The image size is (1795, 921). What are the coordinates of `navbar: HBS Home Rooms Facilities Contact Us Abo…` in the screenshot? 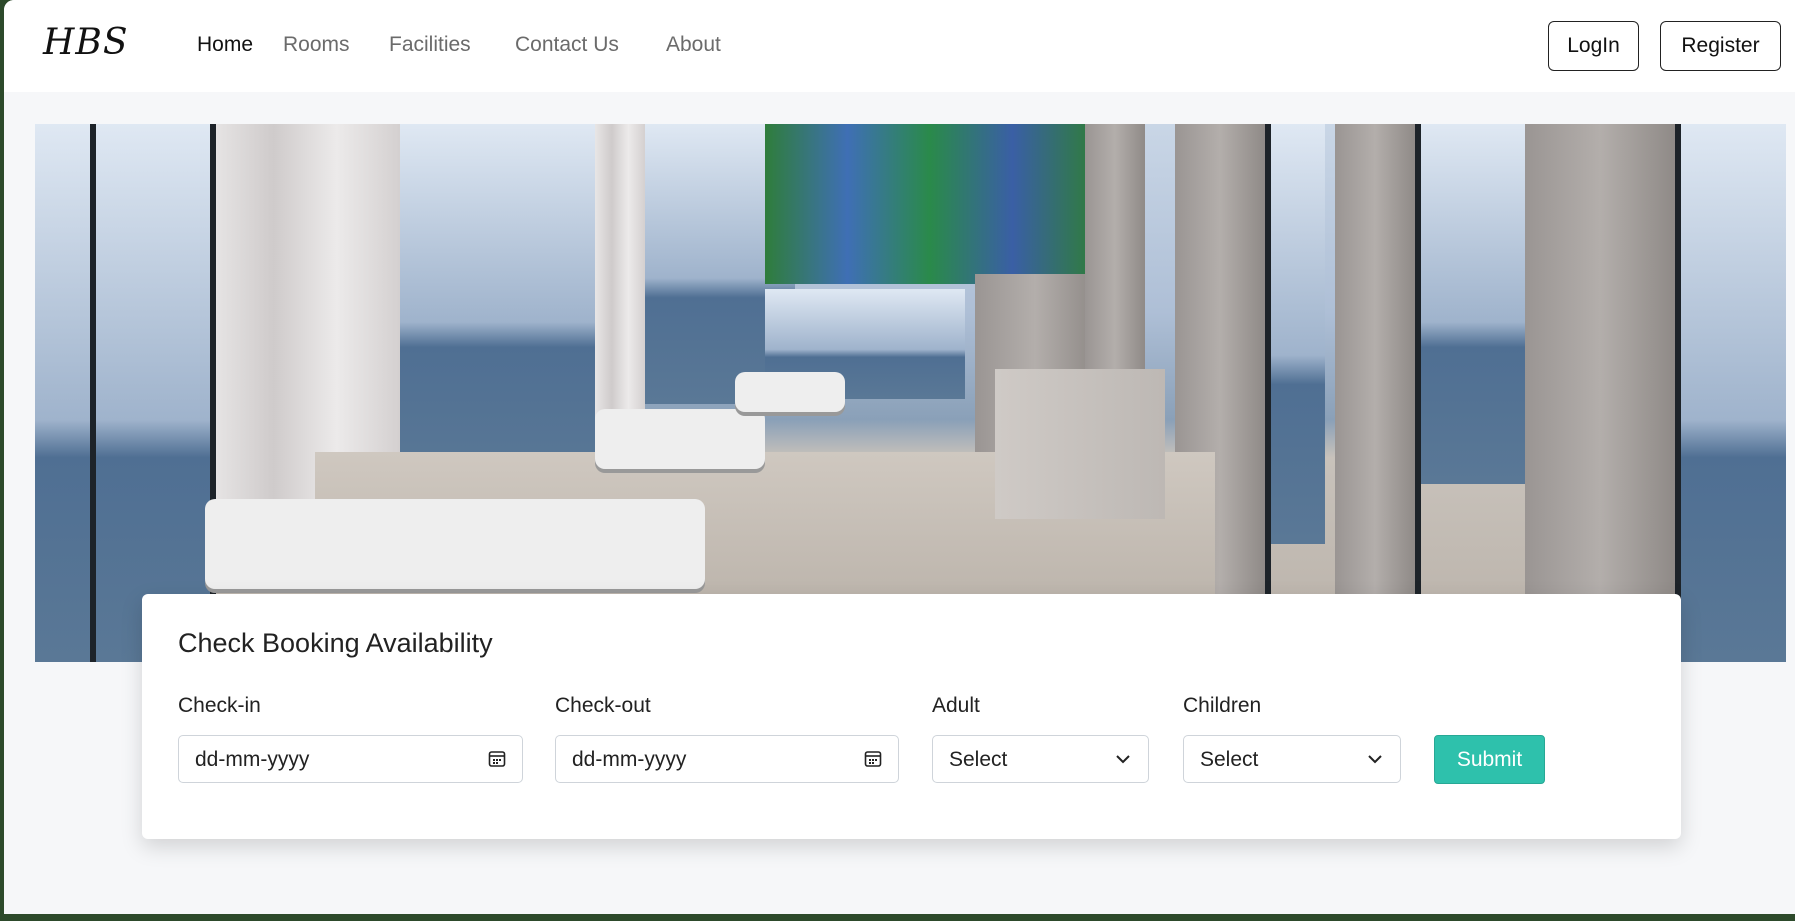 It's located at (899, 46).